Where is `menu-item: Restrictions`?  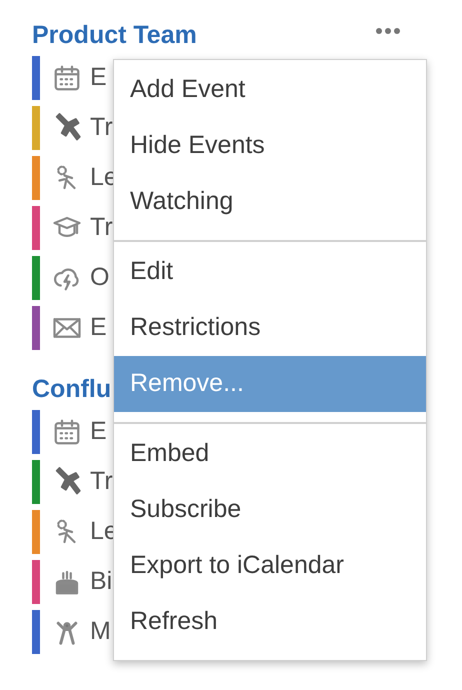 menu-item: Restrictions is located at coordinates (270, 328).